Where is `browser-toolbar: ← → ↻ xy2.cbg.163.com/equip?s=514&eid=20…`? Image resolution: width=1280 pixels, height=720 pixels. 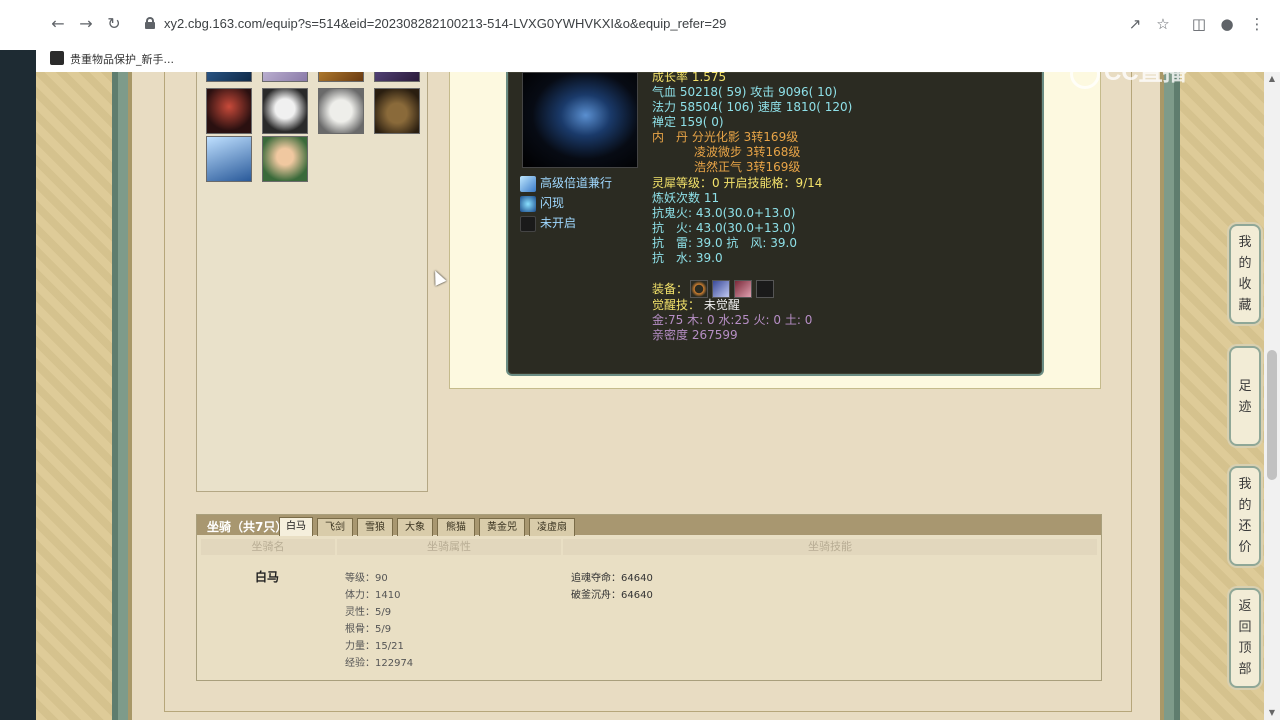
browser-toolbar: ← → ↻ xy2.cbg.163.com/equip?s=514&eid=20… is located at coordinates (640, 25).